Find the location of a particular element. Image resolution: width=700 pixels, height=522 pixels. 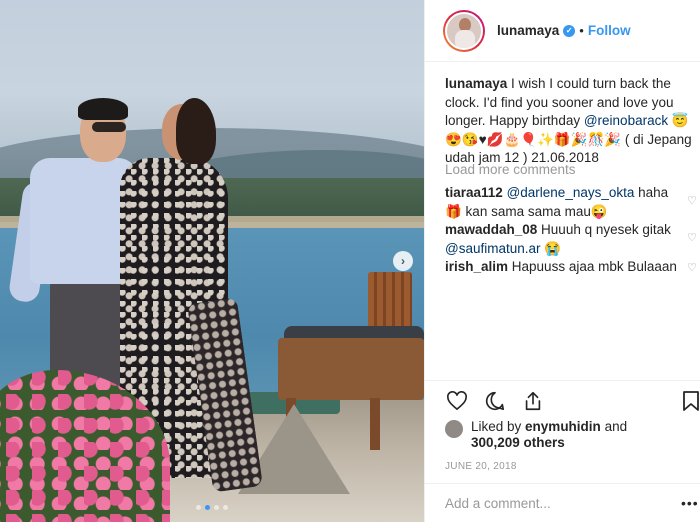

likes-text: Liked by enymuhidin and 300,209 others is located at coordinates (549, 435).